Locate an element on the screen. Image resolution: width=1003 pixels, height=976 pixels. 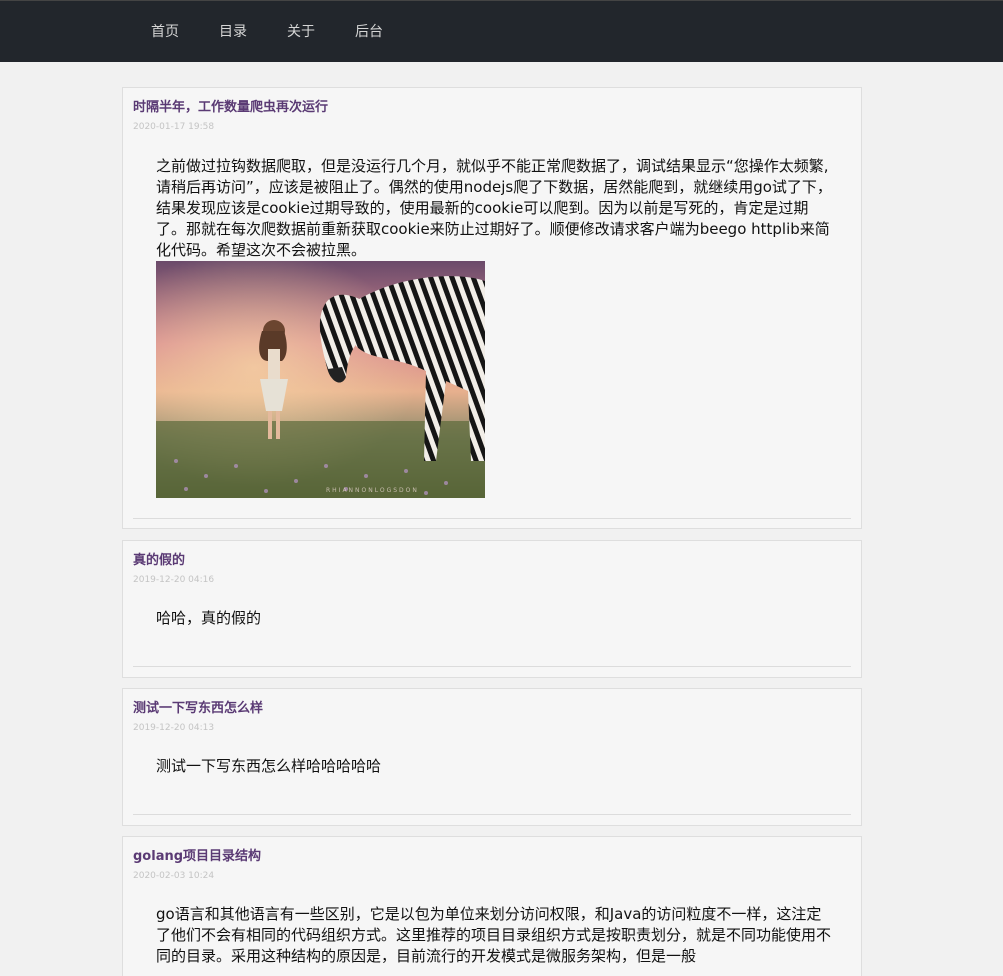
nav-item-catalog: 目录 is located at coordinates (233, 32).